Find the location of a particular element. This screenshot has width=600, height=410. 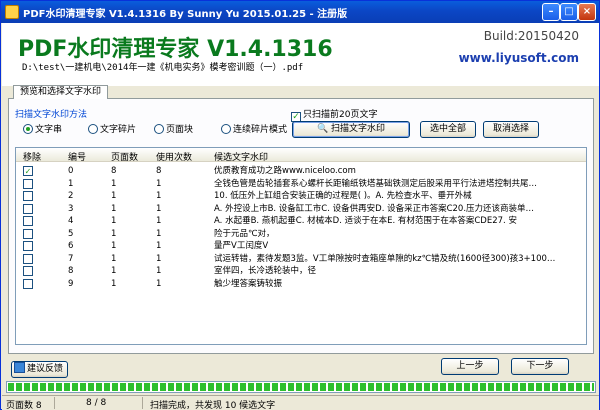

row-pages: 8 is located at coordinates (114, 171).